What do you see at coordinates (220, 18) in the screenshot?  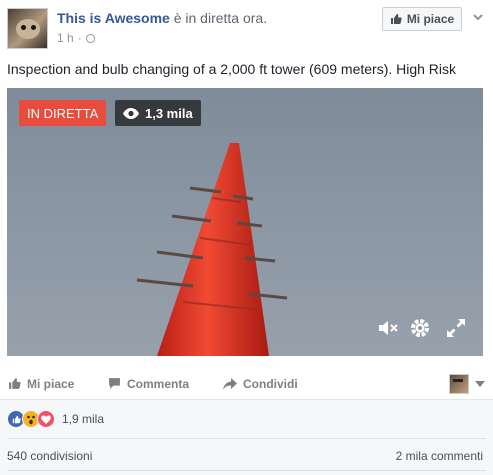 I see `live-status-text: è in diretta ora.` at bounding box center [220, 18].